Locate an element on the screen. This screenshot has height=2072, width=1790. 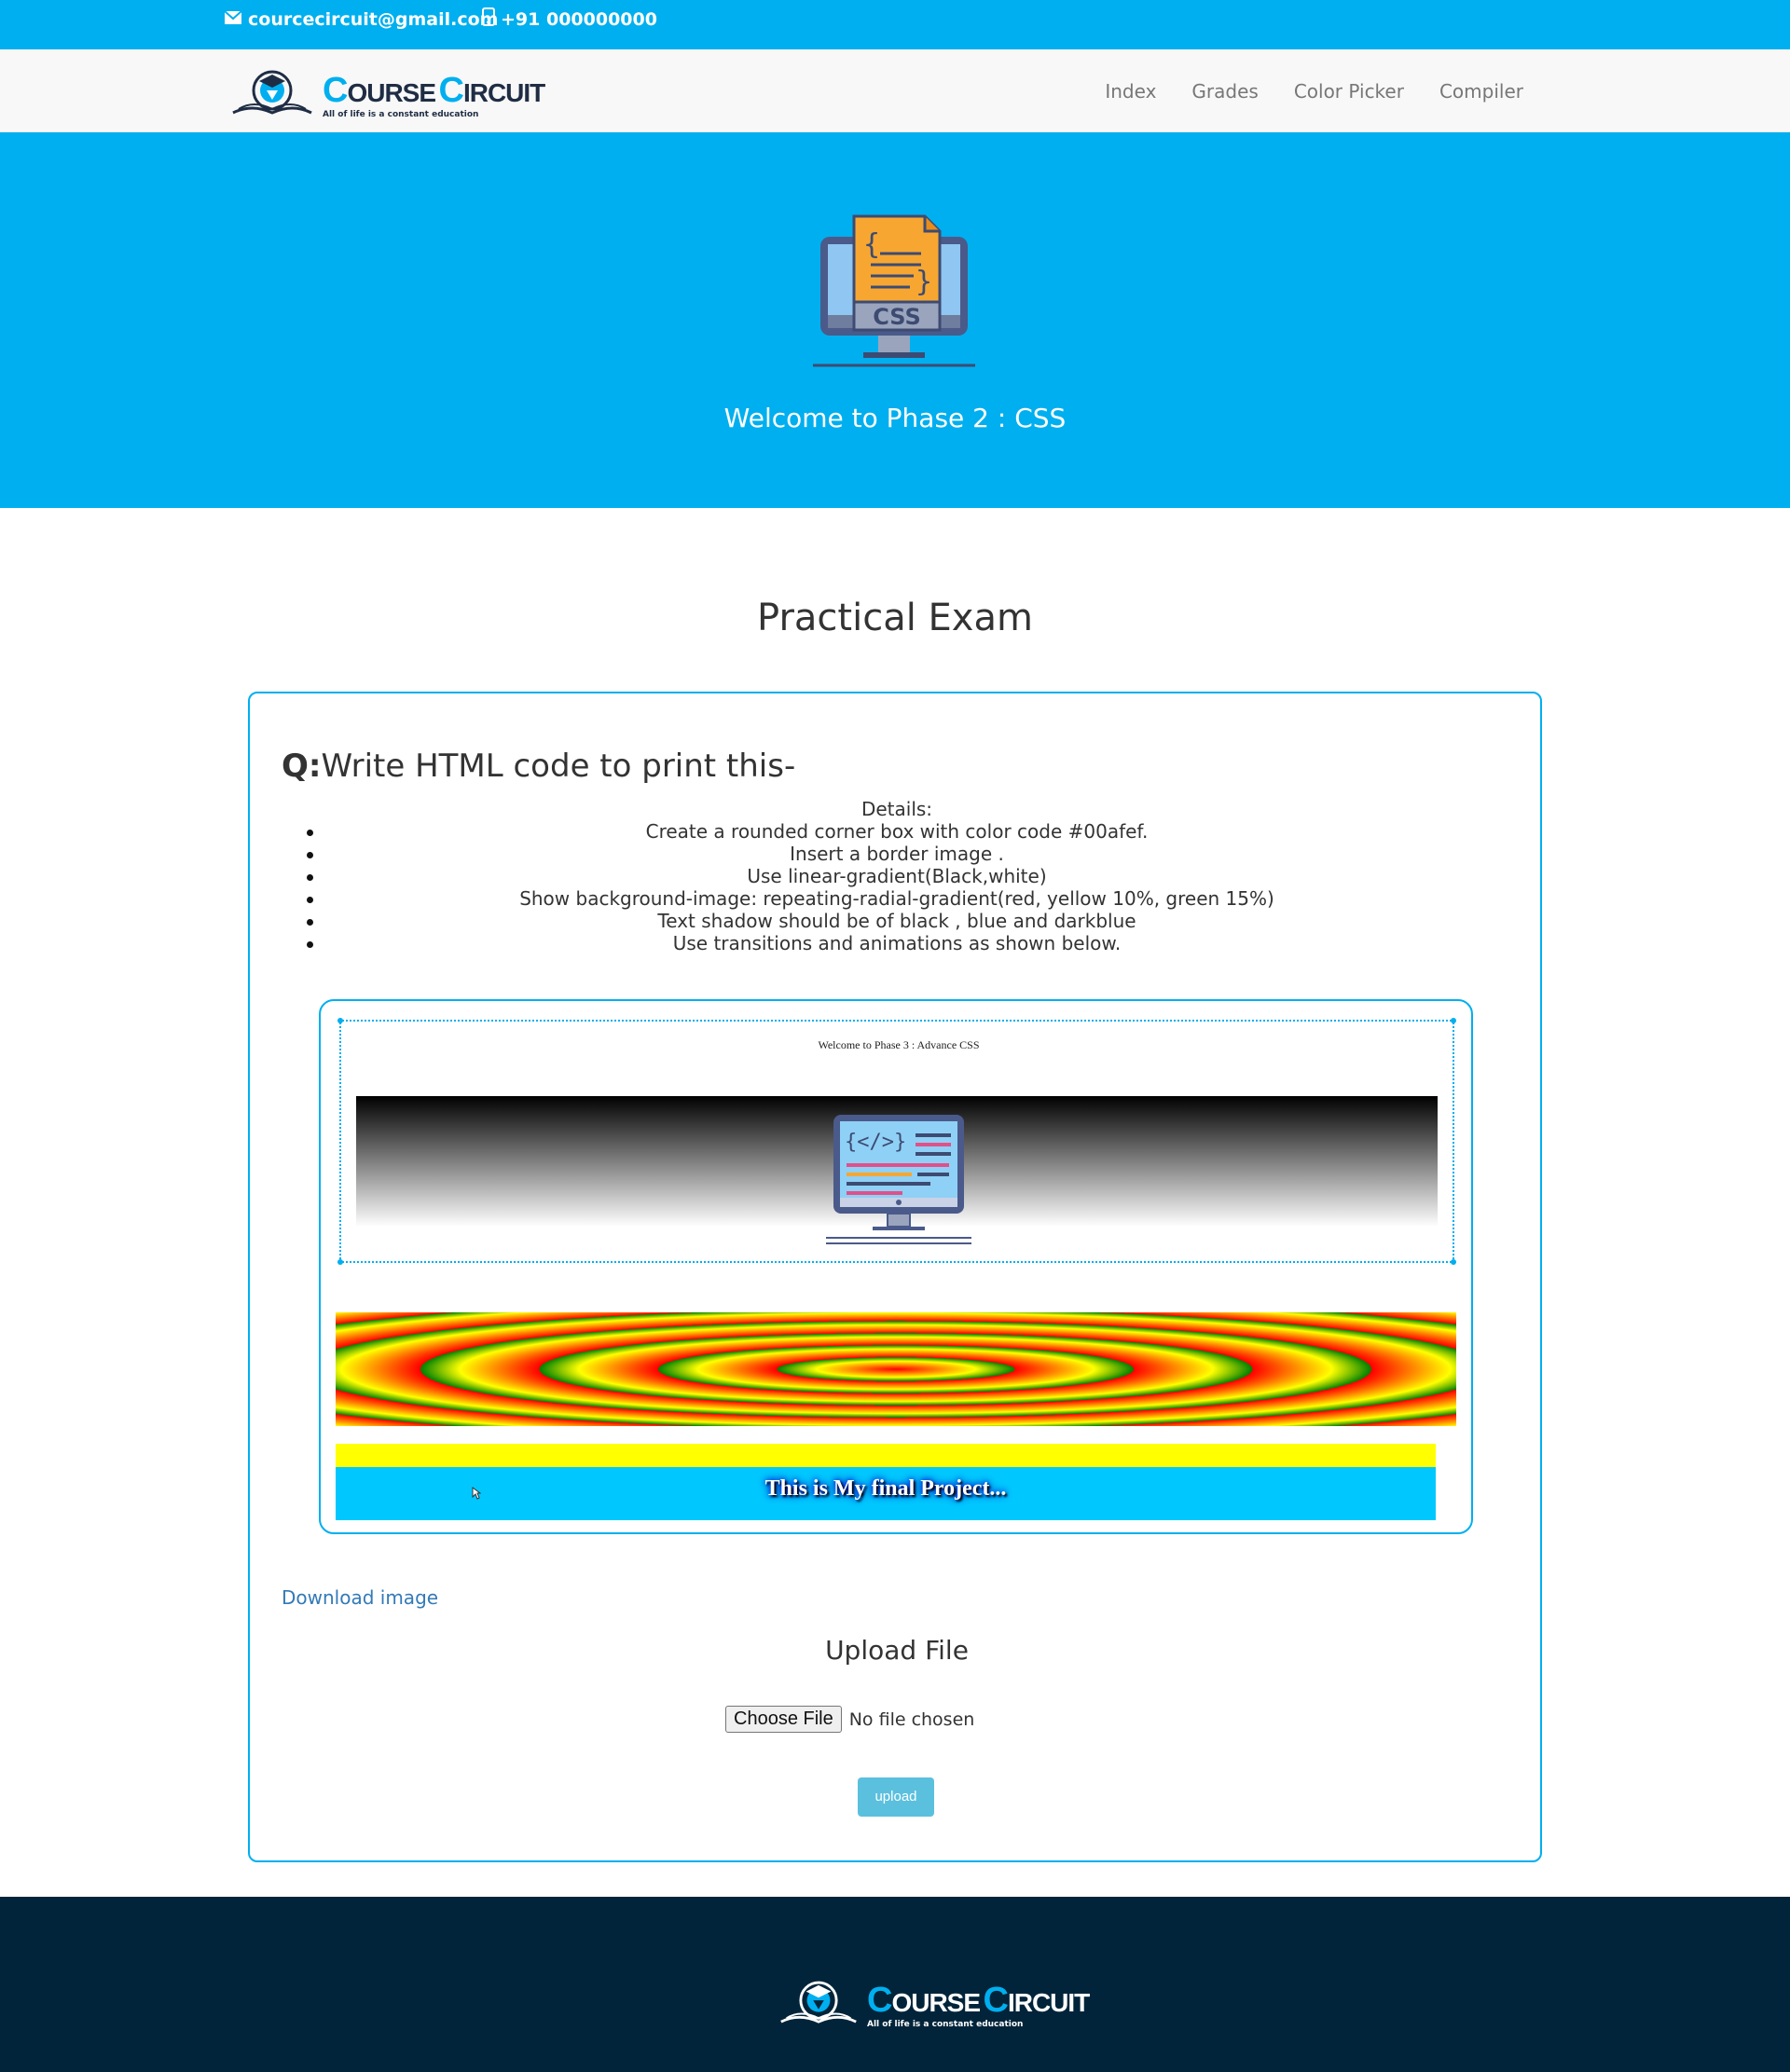
svg-text: CSS is located at coordinates (897, 317).